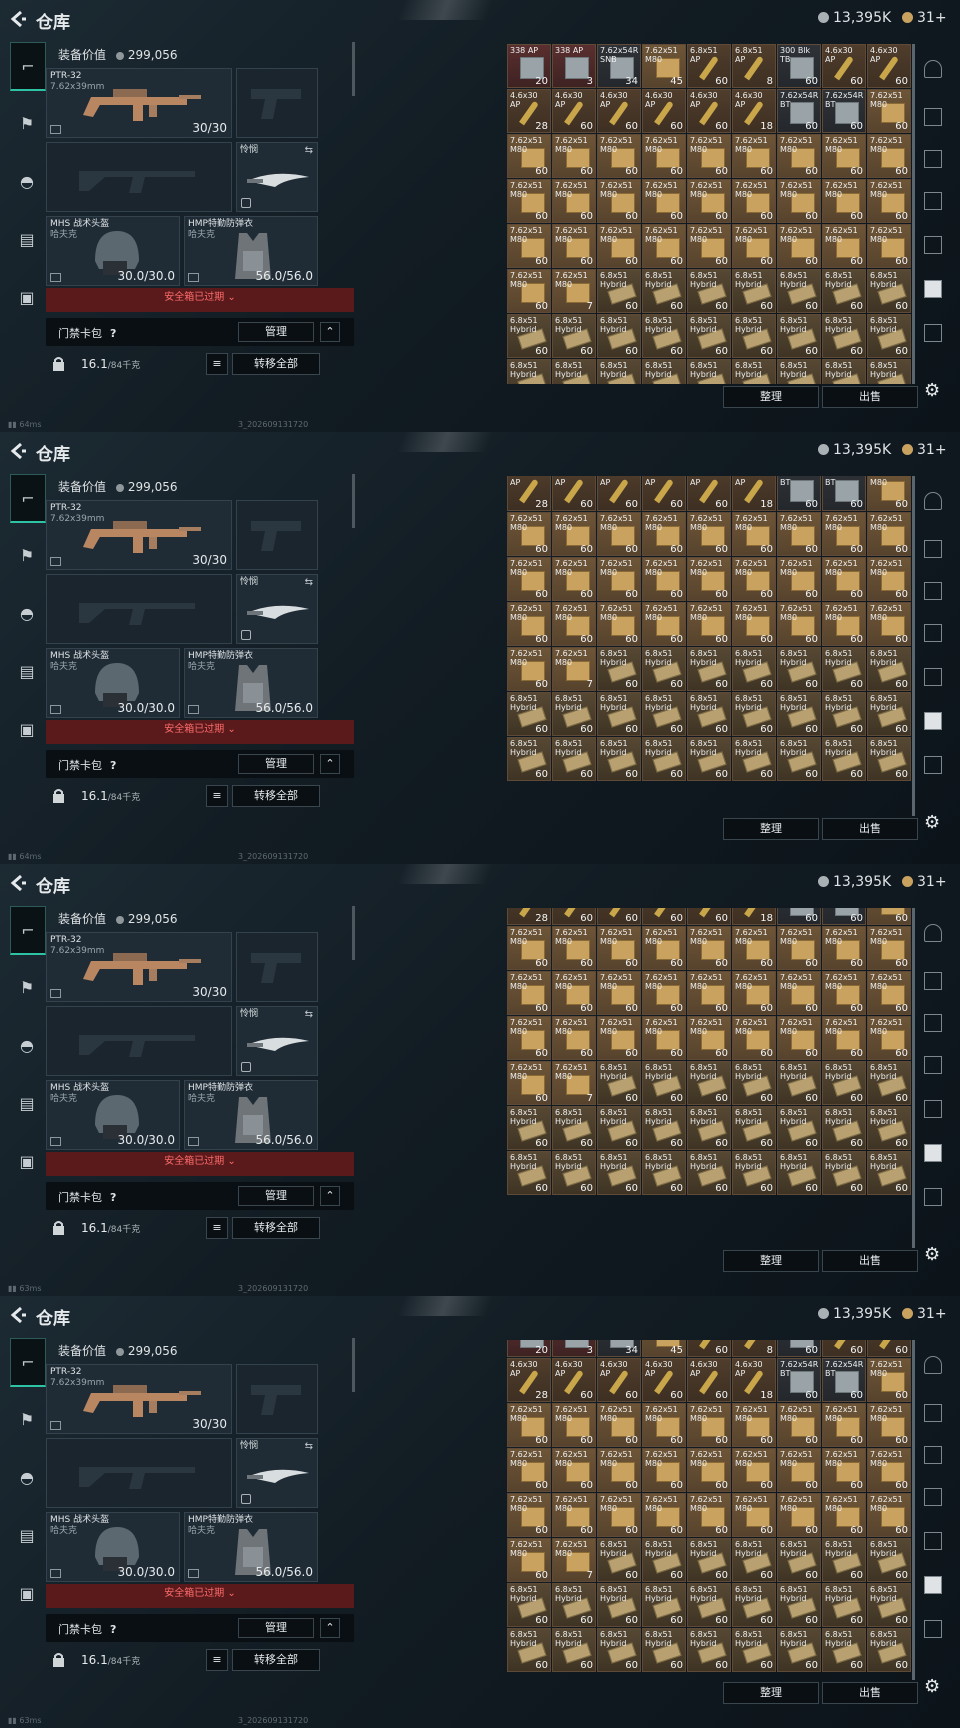 The height and width of the screenshot is (1728, 960). Describe the element at coordinates (913, 646) in the screenshot. I see `stash-scrollbar` at that location.